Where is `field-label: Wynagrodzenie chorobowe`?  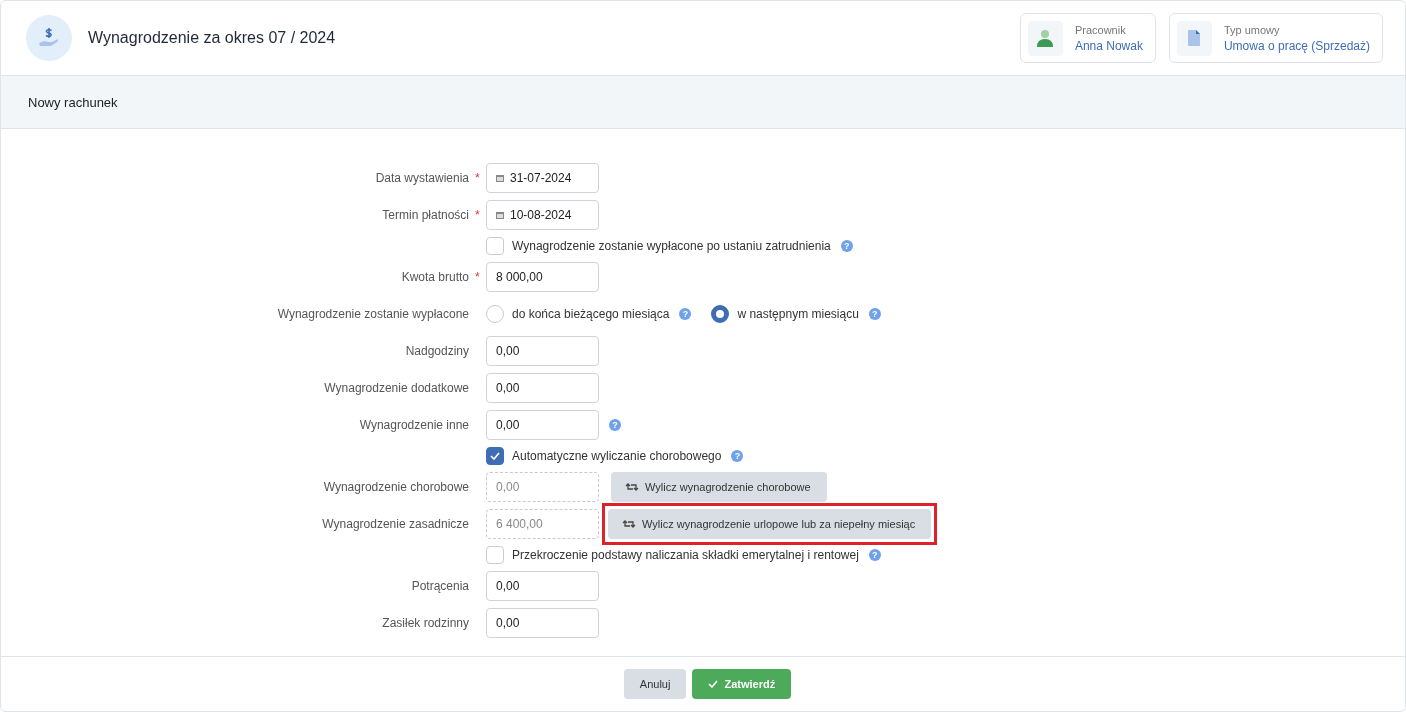
field-label: Wynagrodzenie chorobowe is located at coordinates (396, 486).